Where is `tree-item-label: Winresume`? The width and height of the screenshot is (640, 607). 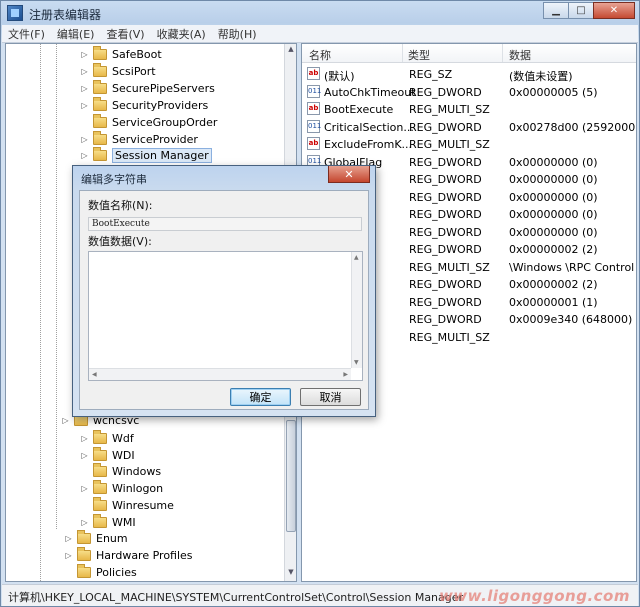
tree-item-label: Winresume is located at coordinates (143, 505).